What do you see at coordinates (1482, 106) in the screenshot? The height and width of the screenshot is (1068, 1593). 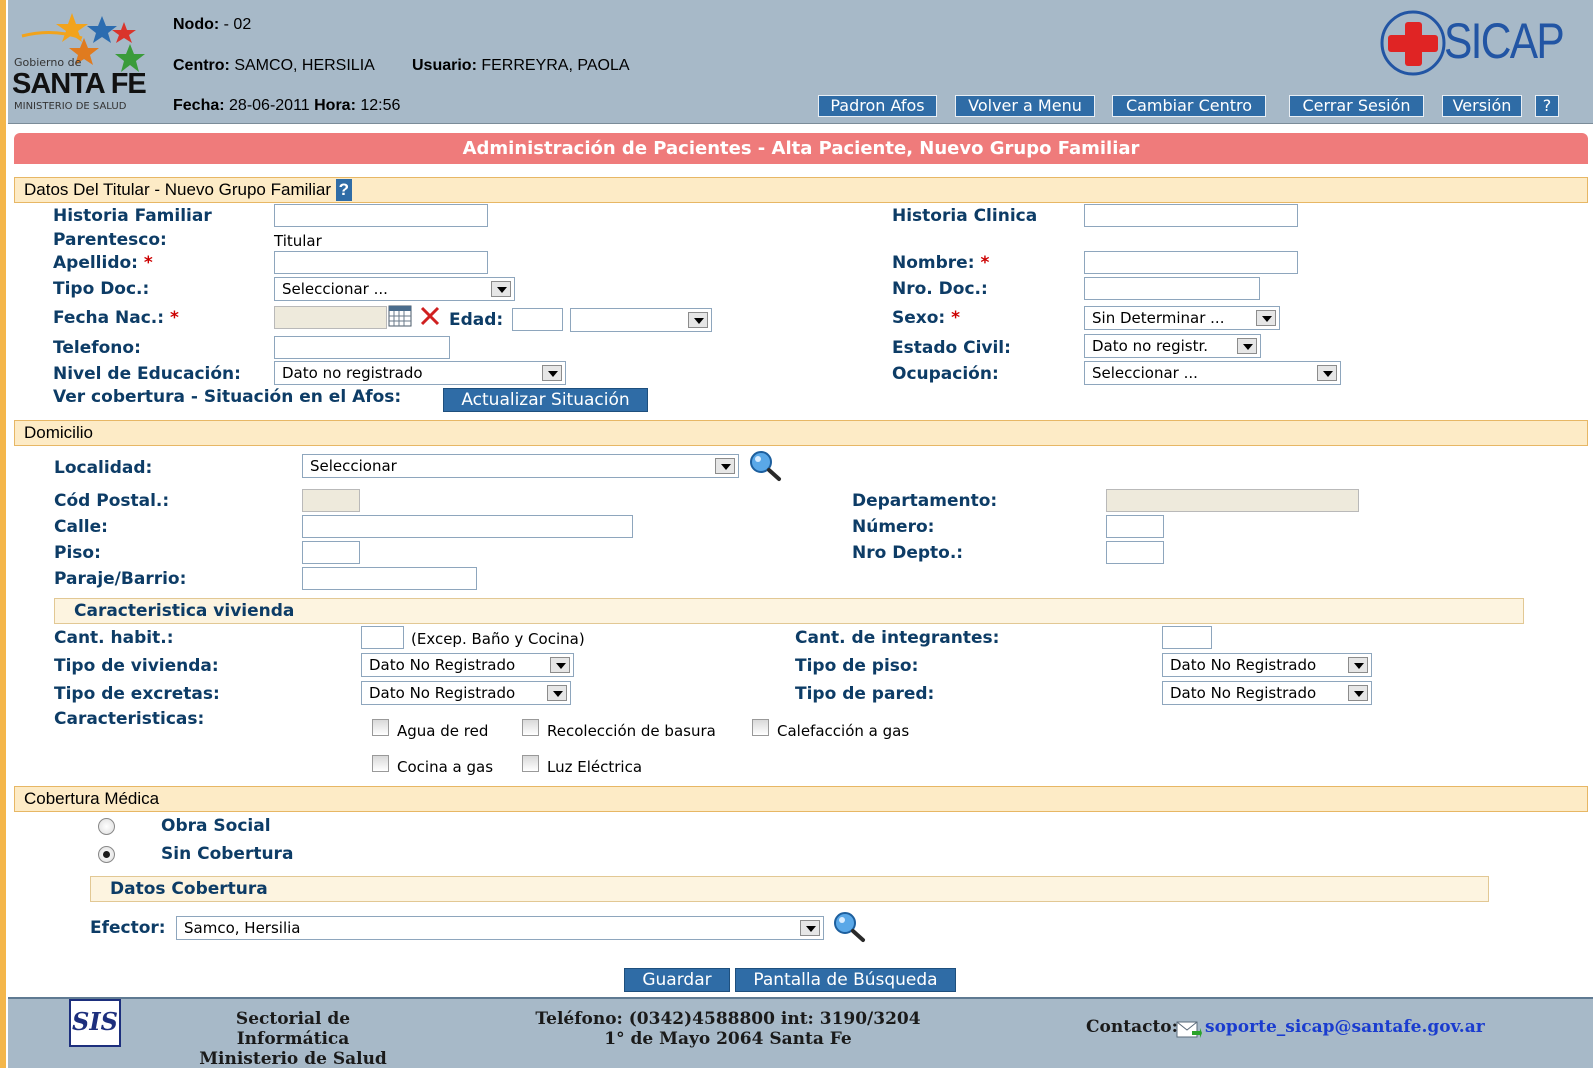 I see `version-button: Versión` at bounding box center [1482, 106].